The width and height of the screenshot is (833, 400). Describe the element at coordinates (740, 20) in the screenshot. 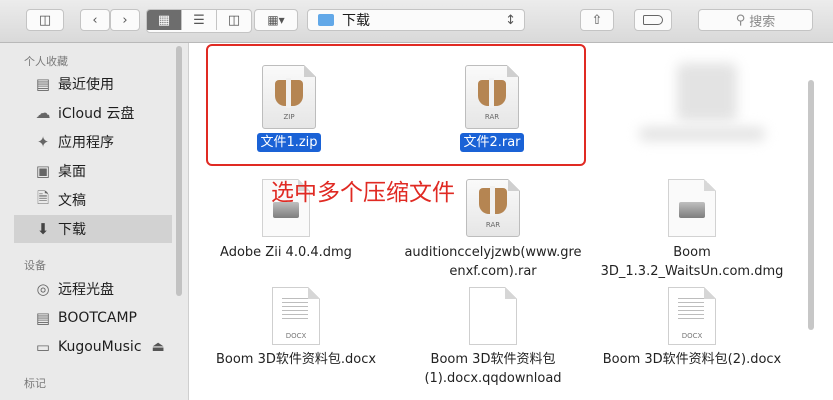

I see `search-icon: ⚲` at that location.